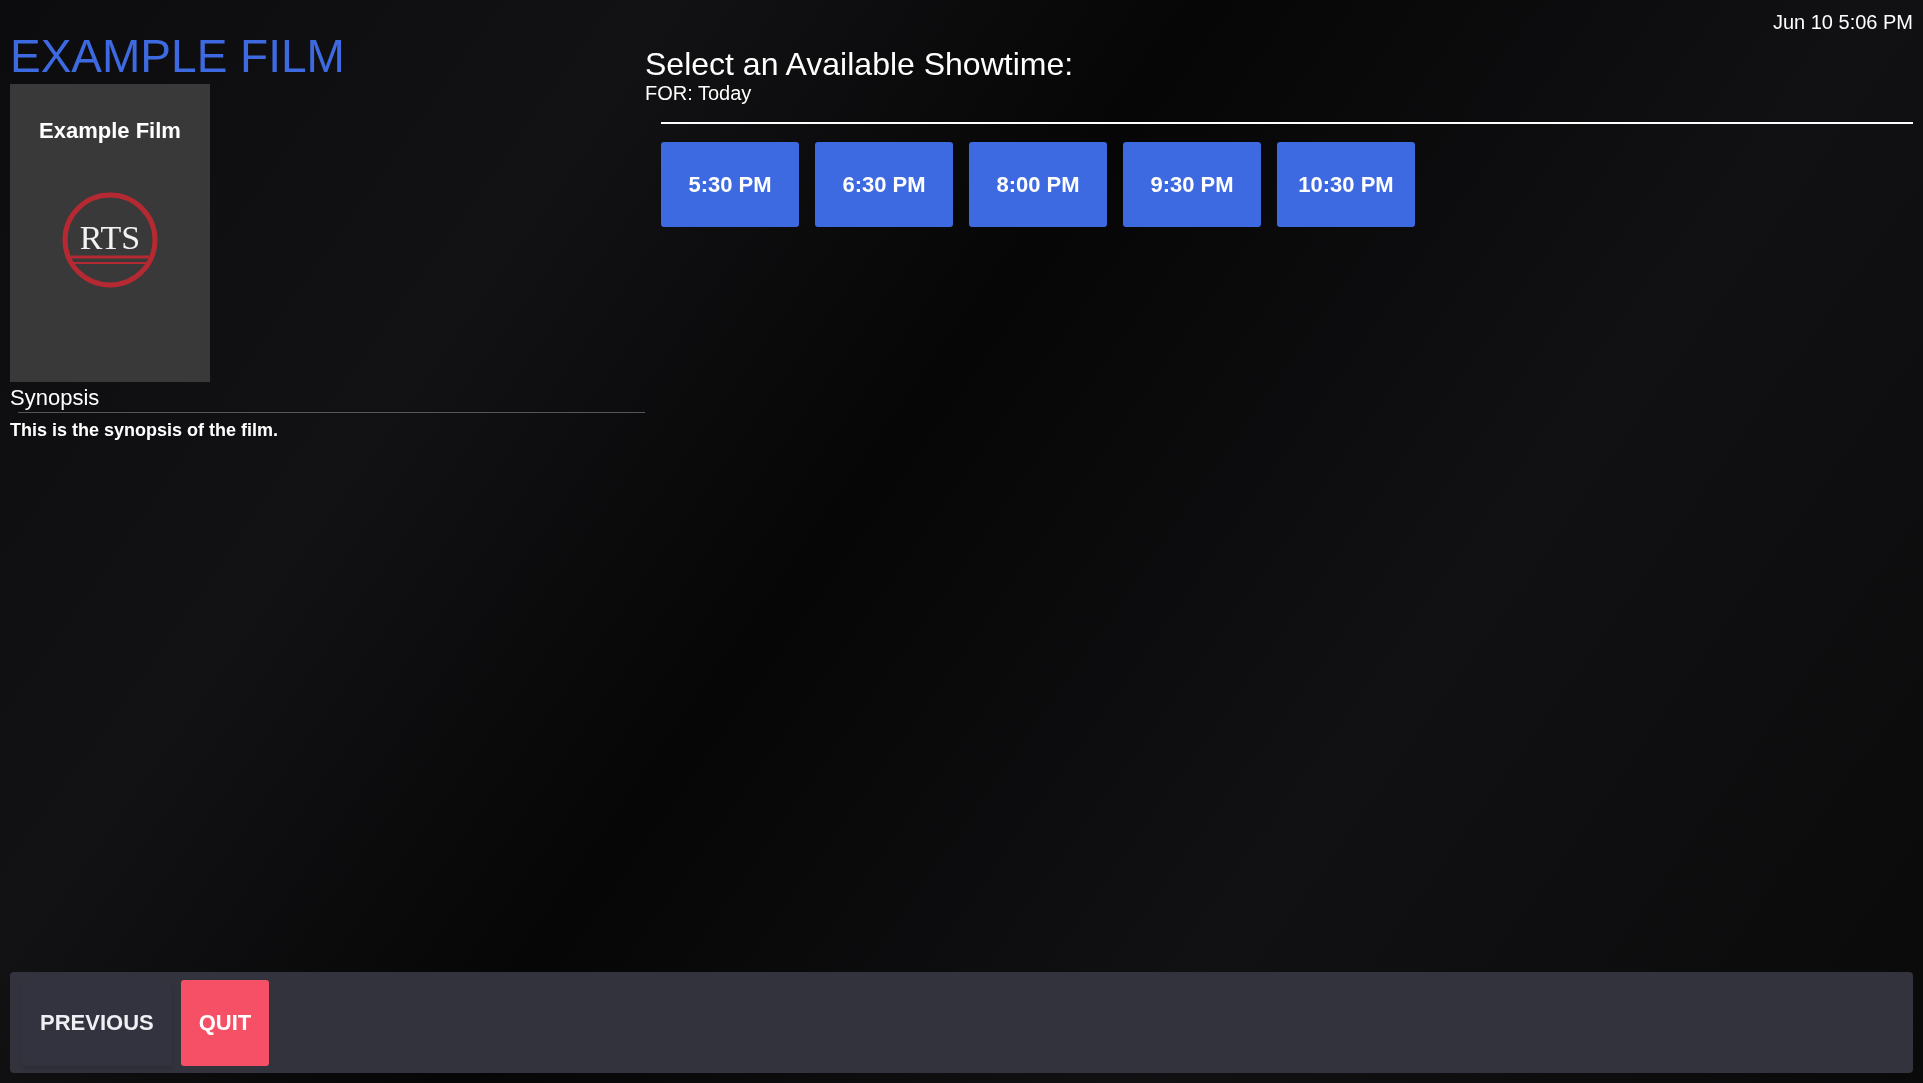  Describe the element at coordinates (1842, 22) in the screenshot. I see `clock-text: Jun 10 5:06 PM` at that location.